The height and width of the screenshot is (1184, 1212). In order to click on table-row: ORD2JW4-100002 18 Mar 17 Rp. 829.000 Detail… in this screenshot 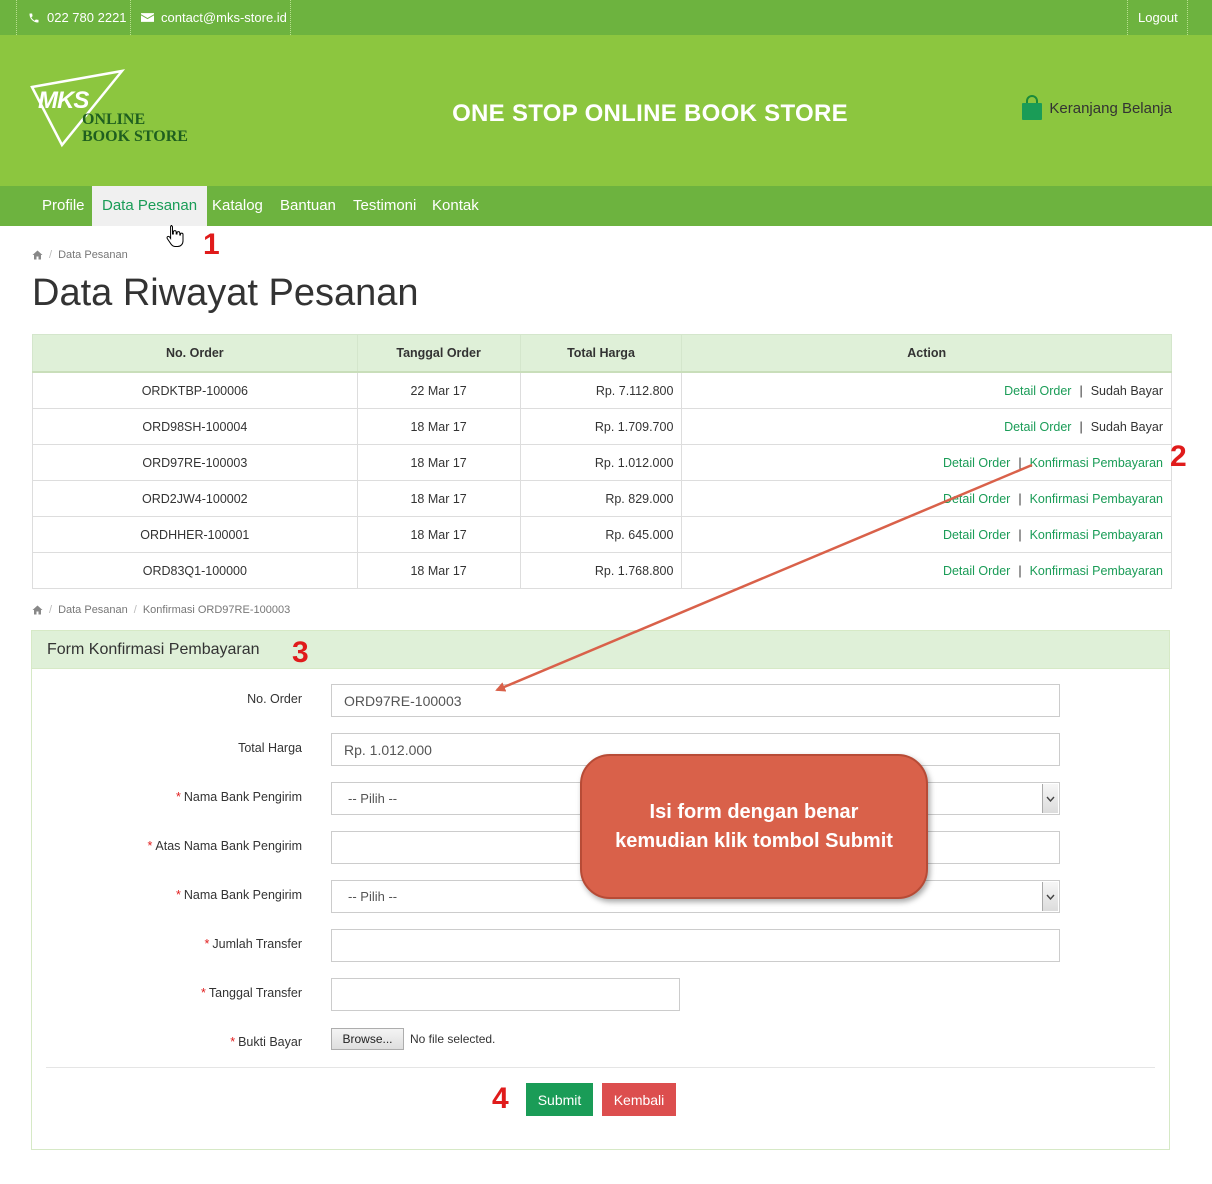, I will do `click(602, 498)`.